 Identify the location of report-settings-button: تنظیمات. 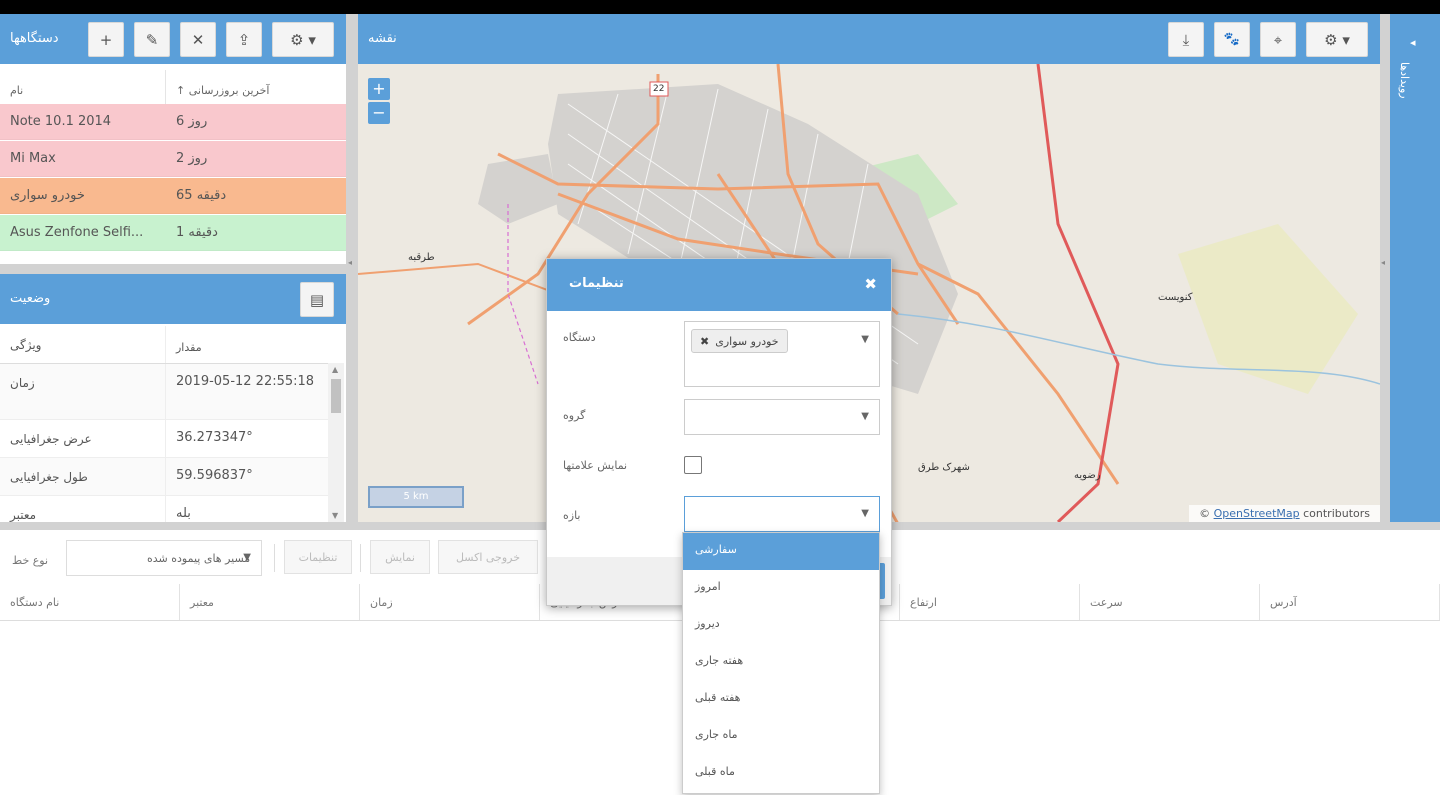
(318, 557).